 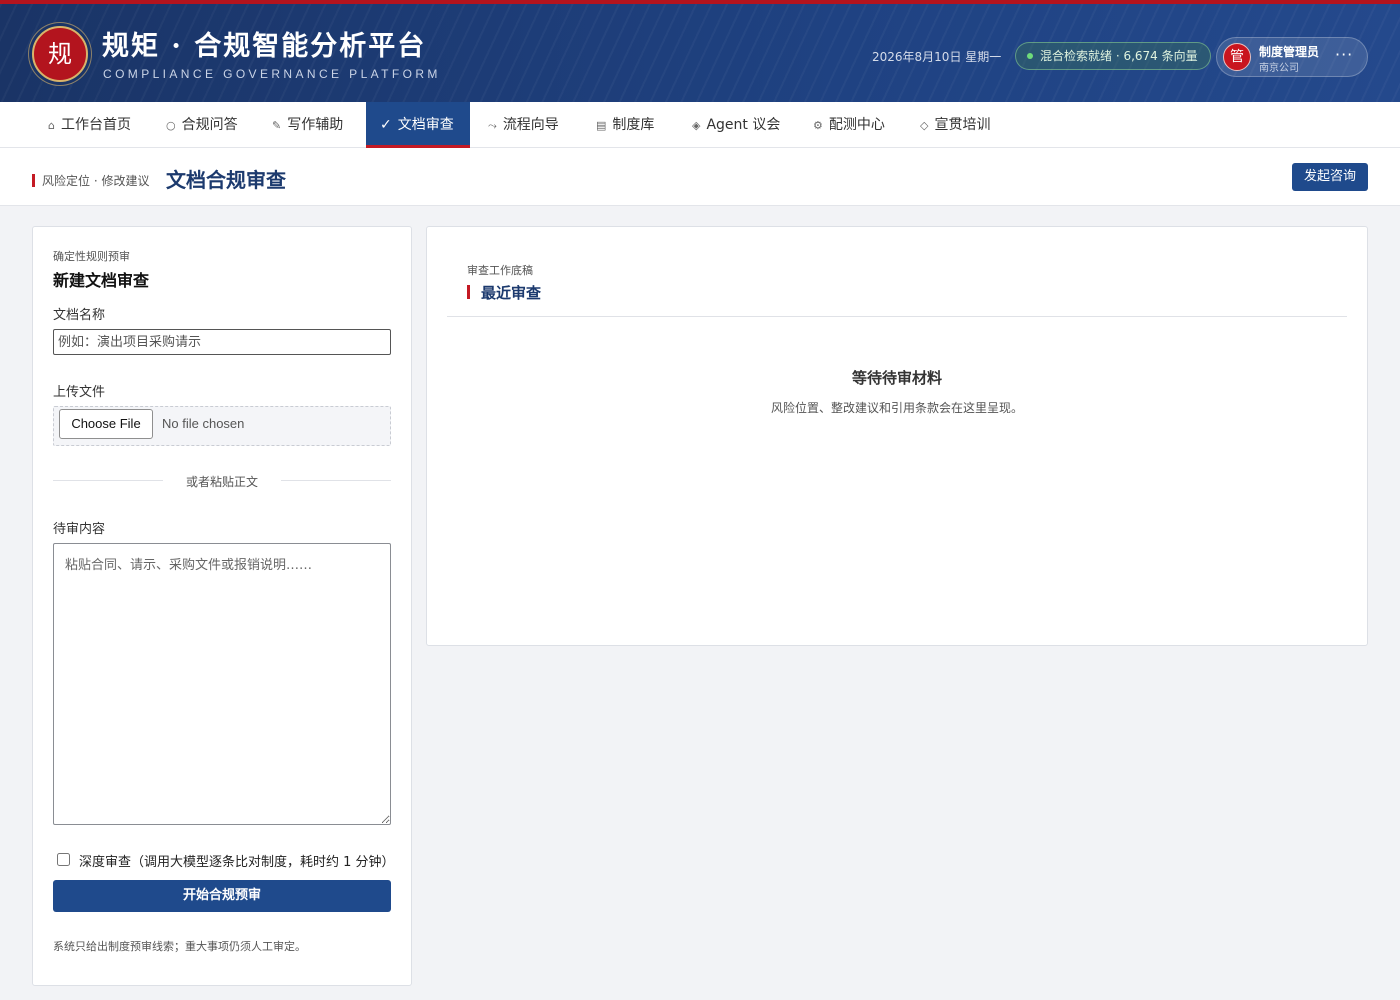 I want to click on user-menu: 管 制度管理员 南京公司 ···, so click(x=1292, y=57).